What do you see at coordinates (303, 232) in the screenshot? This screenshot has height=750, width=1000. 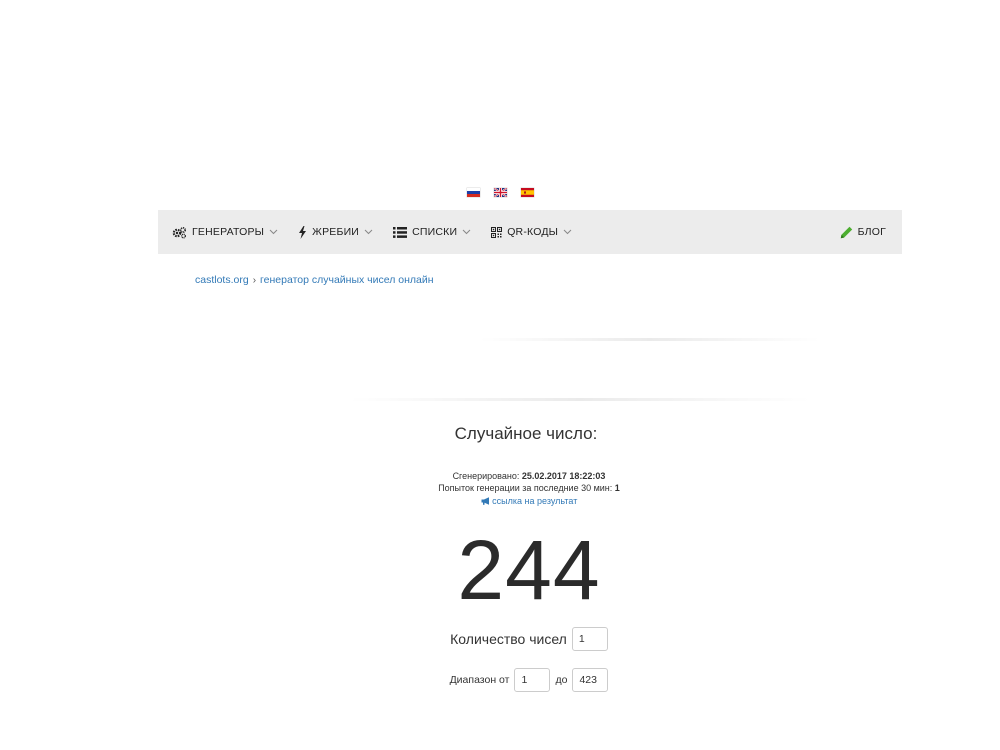 I see `lightning-icon` at bounding box center [303, 232].